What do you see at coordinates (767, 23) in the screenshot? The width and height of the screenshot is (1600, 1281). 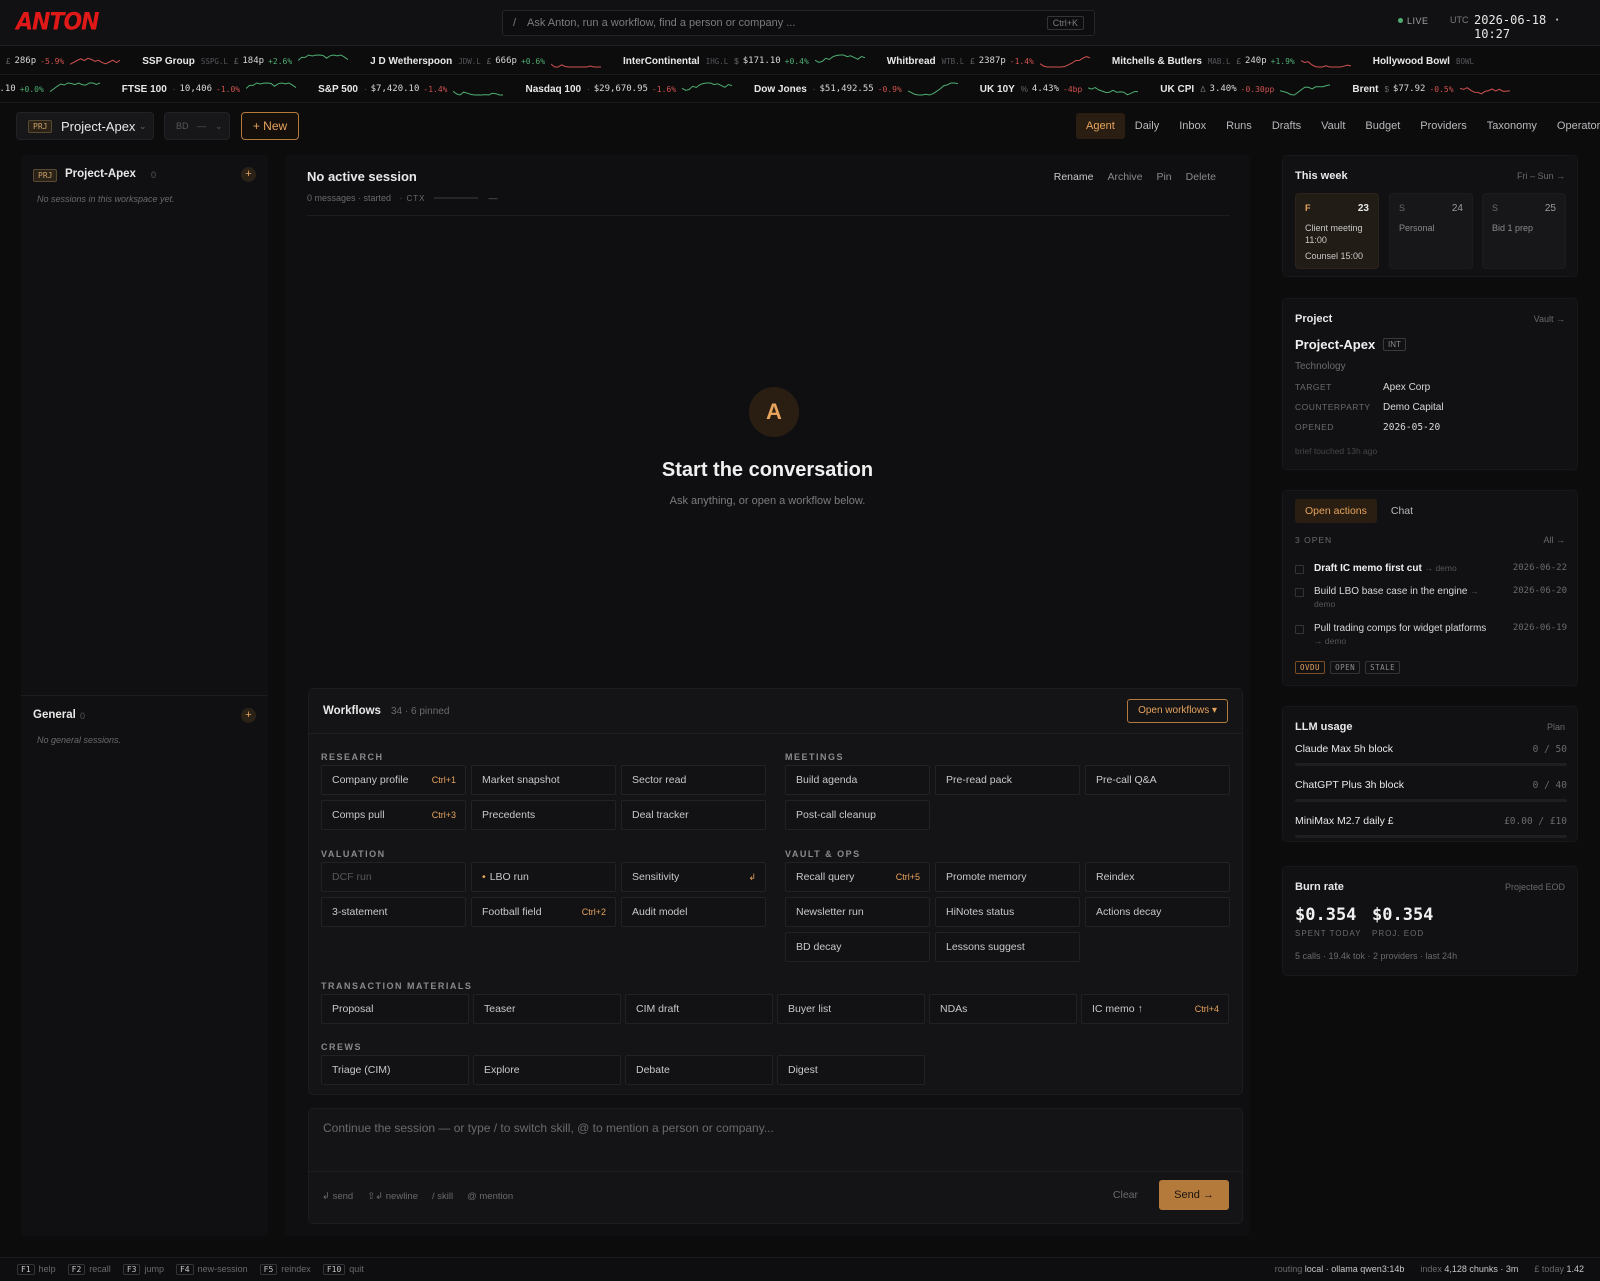 I see `search-input` at bounding box center [767, 23].